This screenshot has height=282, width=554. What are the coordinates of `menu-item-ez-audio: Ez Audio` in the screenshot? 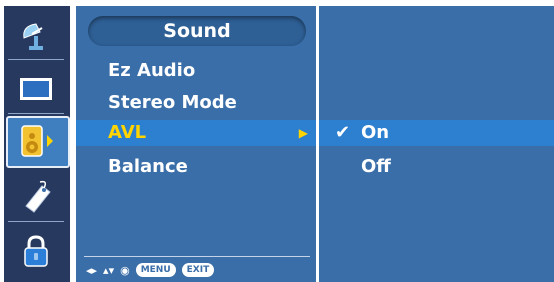 It's located at (196, 71).